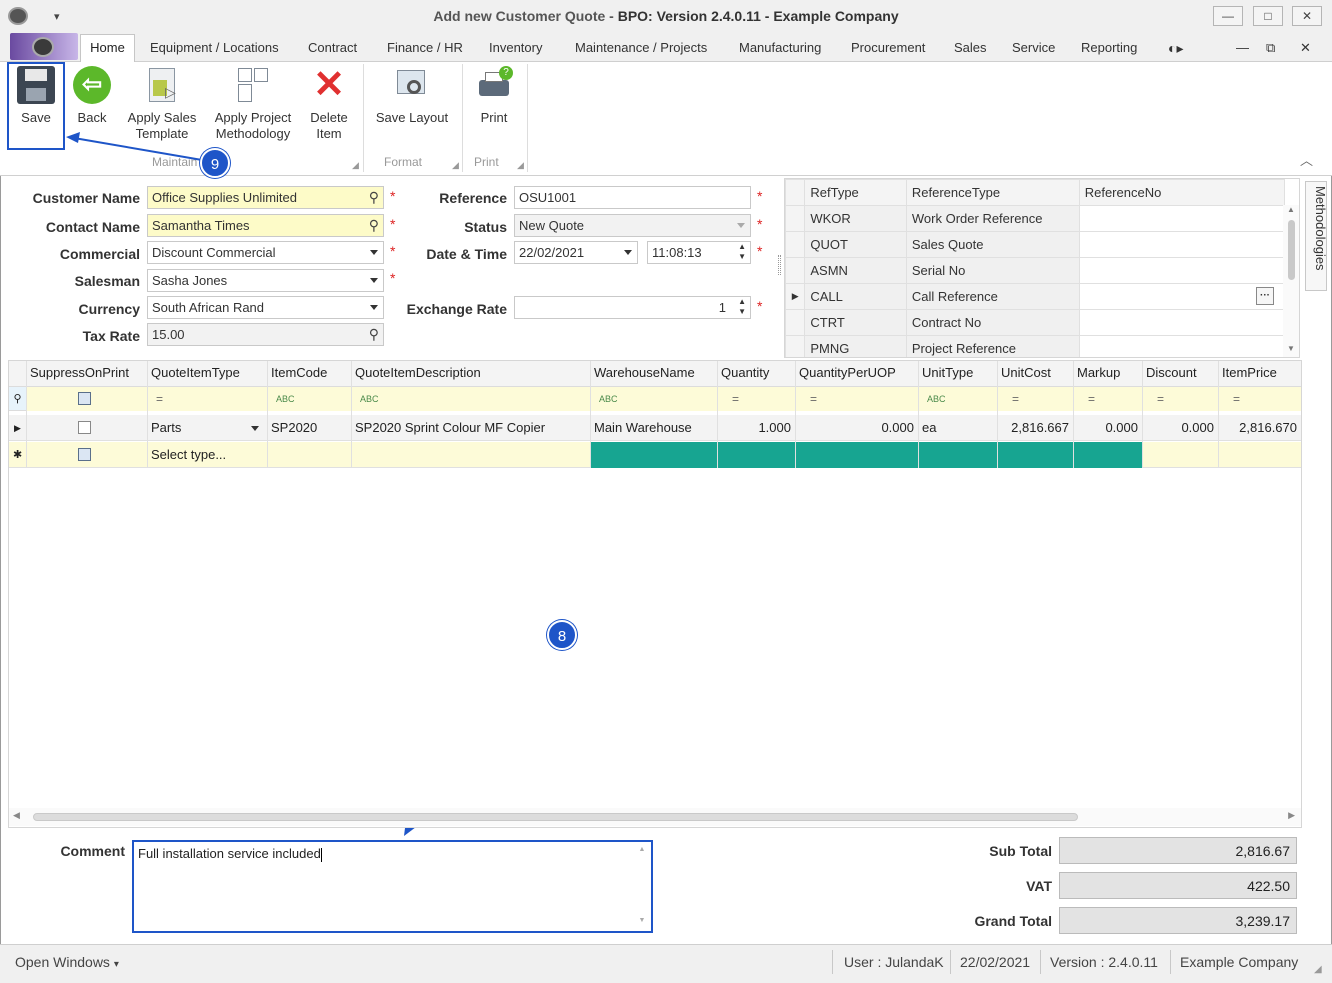  Describe the element at coordinates (84, 427) in the screenshot. I see `suppress-on-print-checkbox` at that location.